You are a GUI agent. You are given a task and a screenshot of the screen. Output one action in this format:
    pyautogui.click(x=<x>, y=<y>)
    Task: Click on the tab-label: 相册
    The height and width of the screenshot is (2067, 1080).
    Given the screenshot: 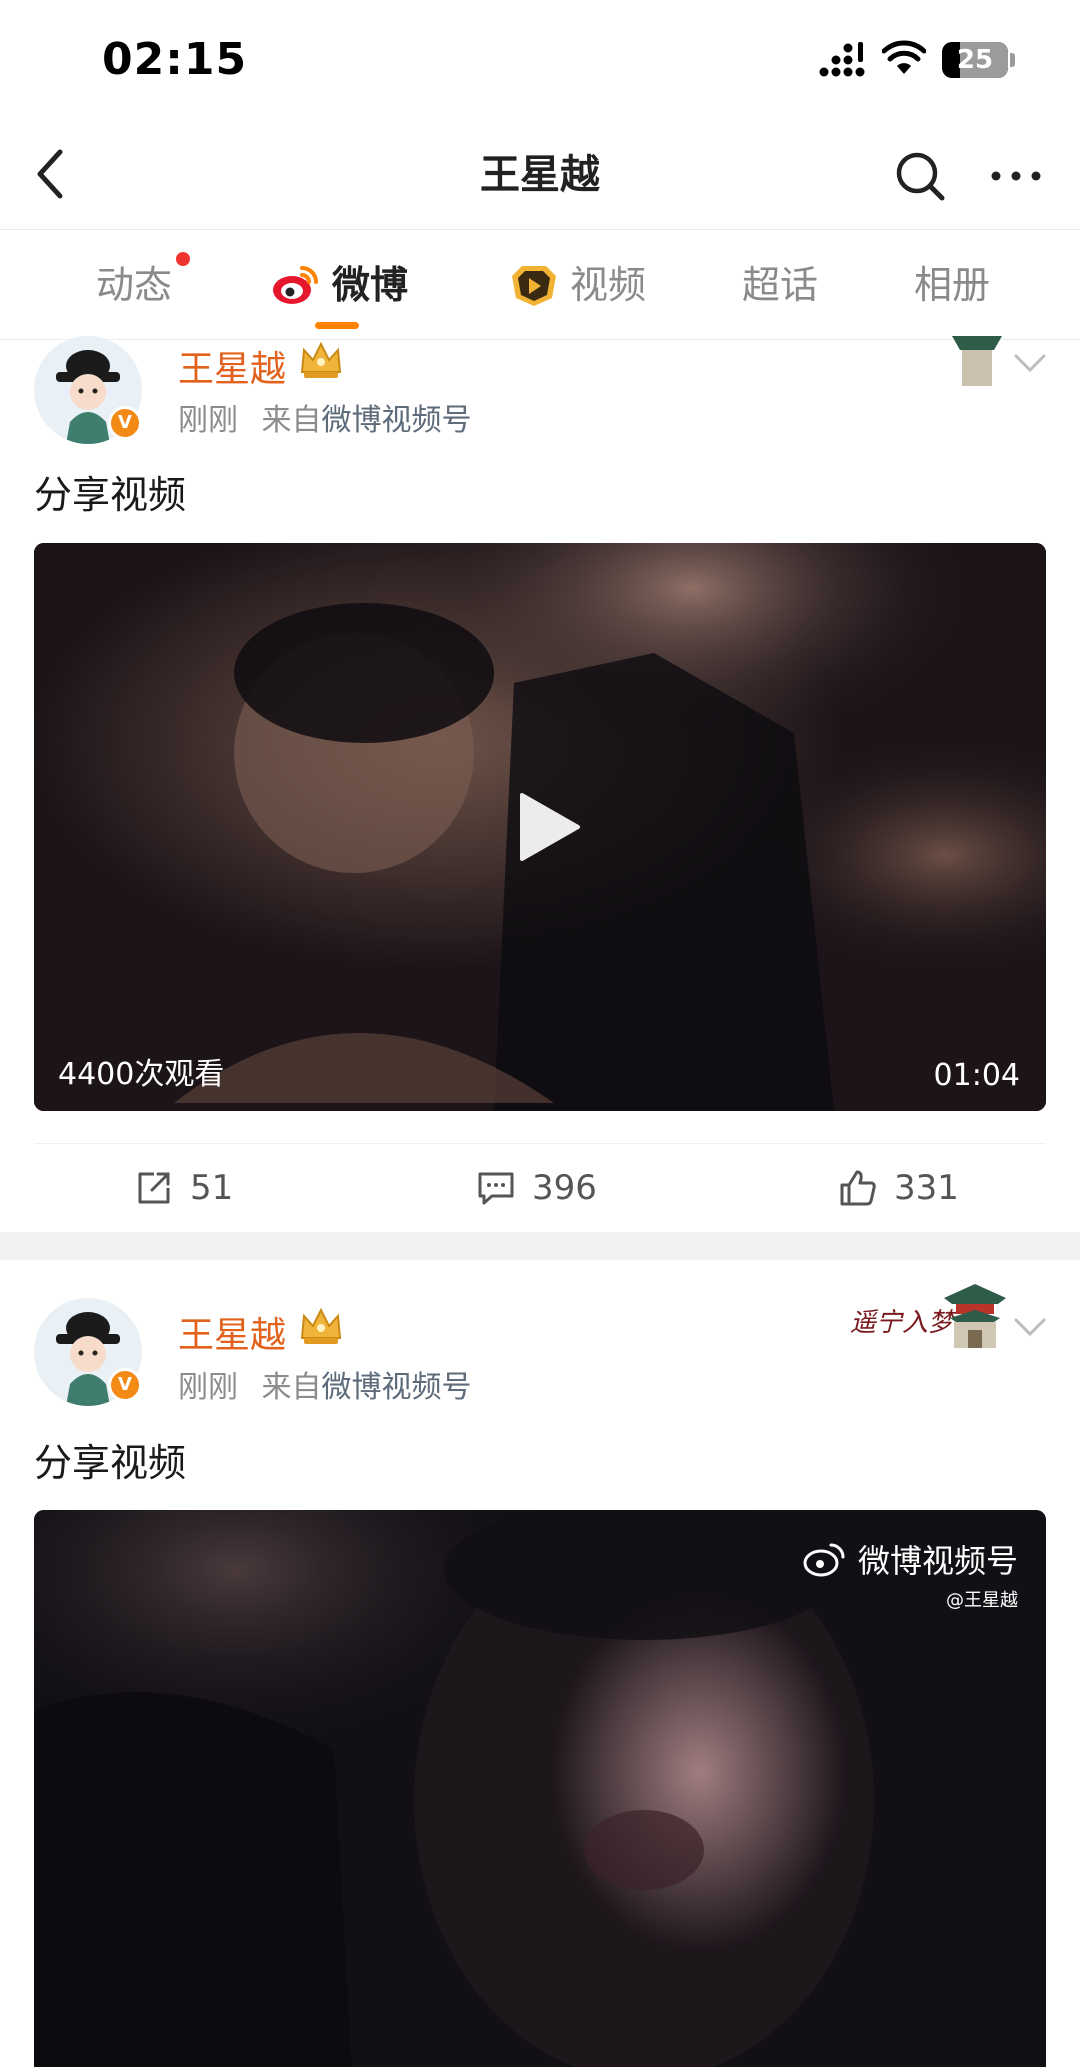 What is the action you would take?
    pyautogui.click(x=952, y=285)
    